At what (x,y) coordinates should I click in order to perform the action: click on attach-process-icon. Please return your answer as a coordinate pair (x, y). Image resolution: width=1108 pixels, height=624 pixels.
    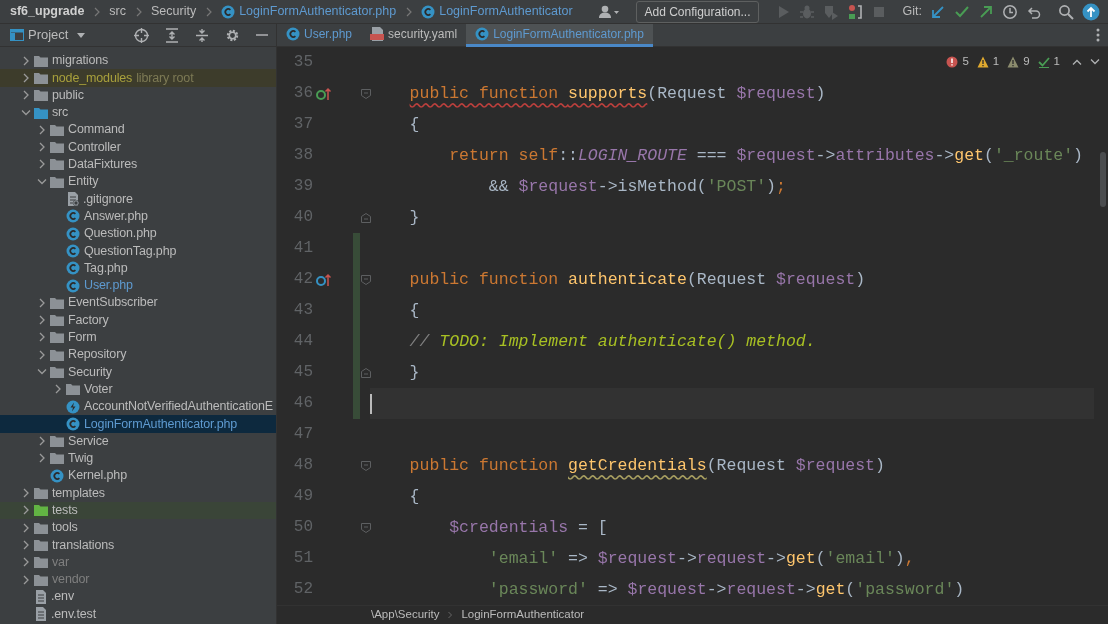
    Looking at the image, I should click on (854, 11).